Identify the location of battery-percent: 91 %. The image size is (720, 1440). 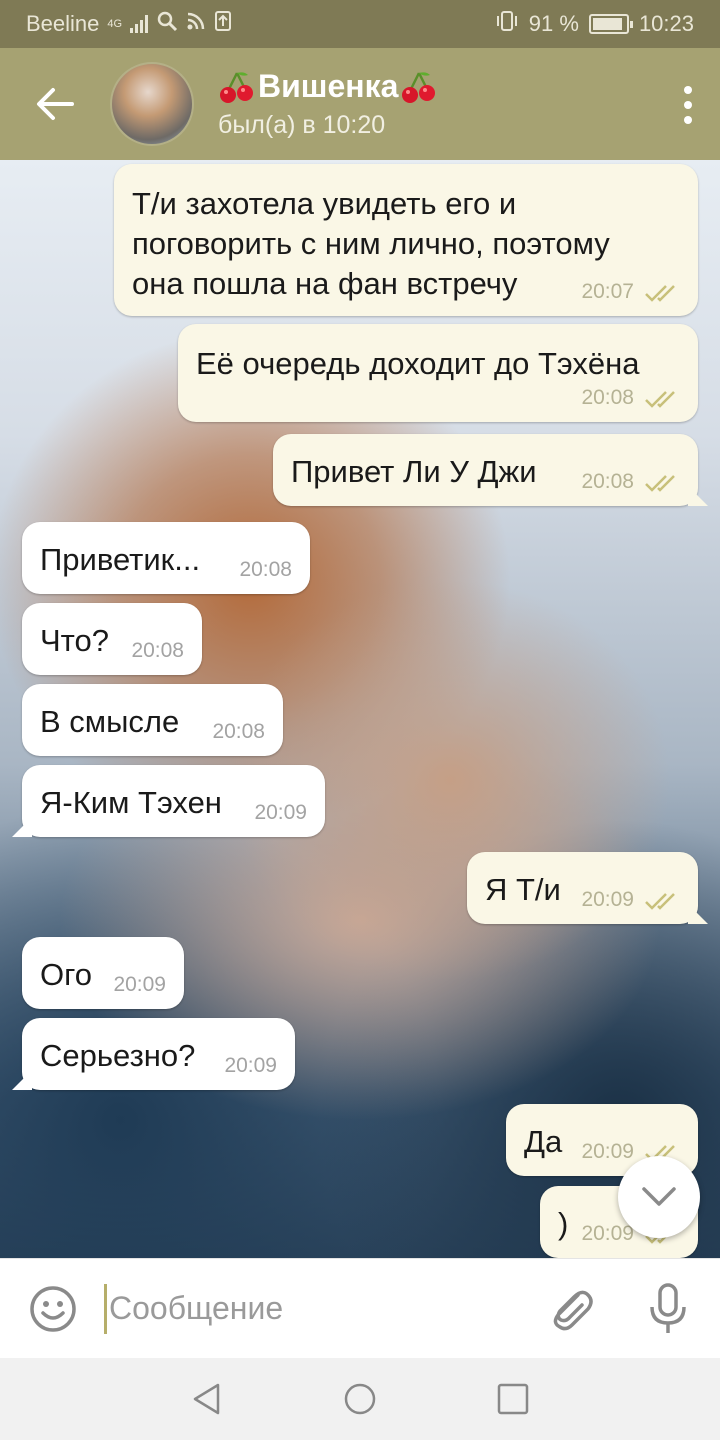
(553, 23).